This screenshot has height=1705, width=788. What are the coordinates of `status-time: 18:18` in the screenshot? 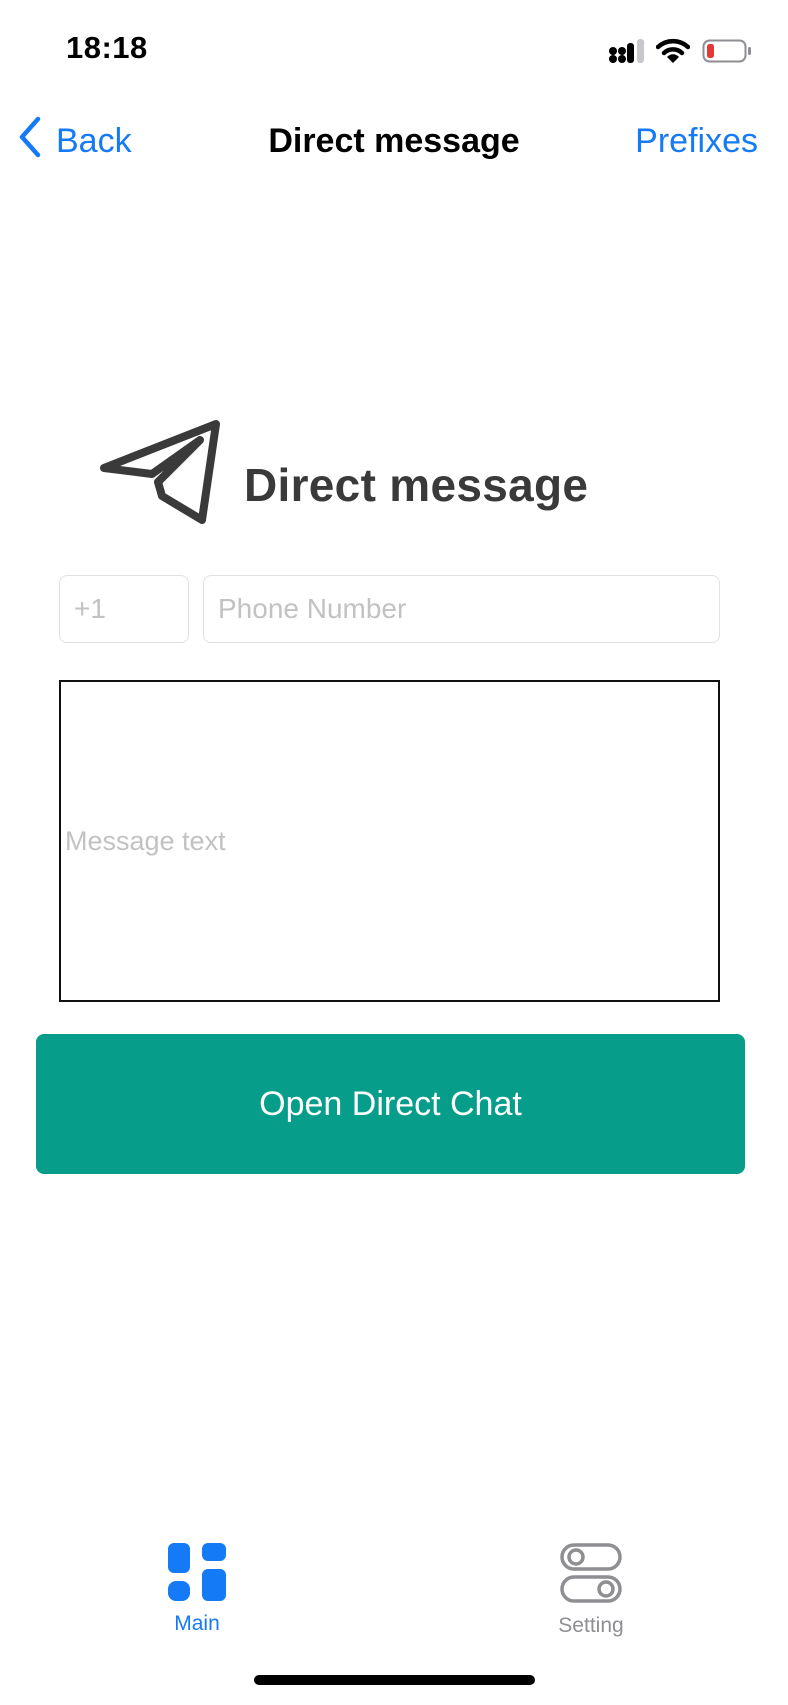 It's located at (107, 47).